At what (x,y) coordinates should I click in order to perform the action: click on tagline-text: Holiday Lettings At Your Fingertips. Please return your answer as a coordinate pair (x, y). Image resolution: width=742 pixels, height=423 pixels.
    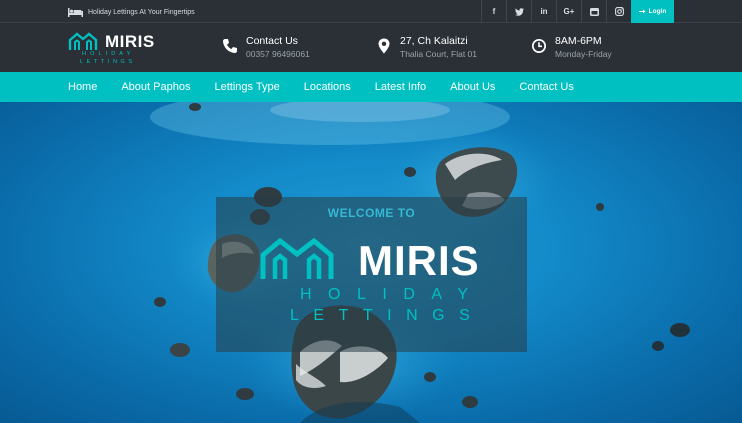
    Looking at the image, I should click on (141, 12).